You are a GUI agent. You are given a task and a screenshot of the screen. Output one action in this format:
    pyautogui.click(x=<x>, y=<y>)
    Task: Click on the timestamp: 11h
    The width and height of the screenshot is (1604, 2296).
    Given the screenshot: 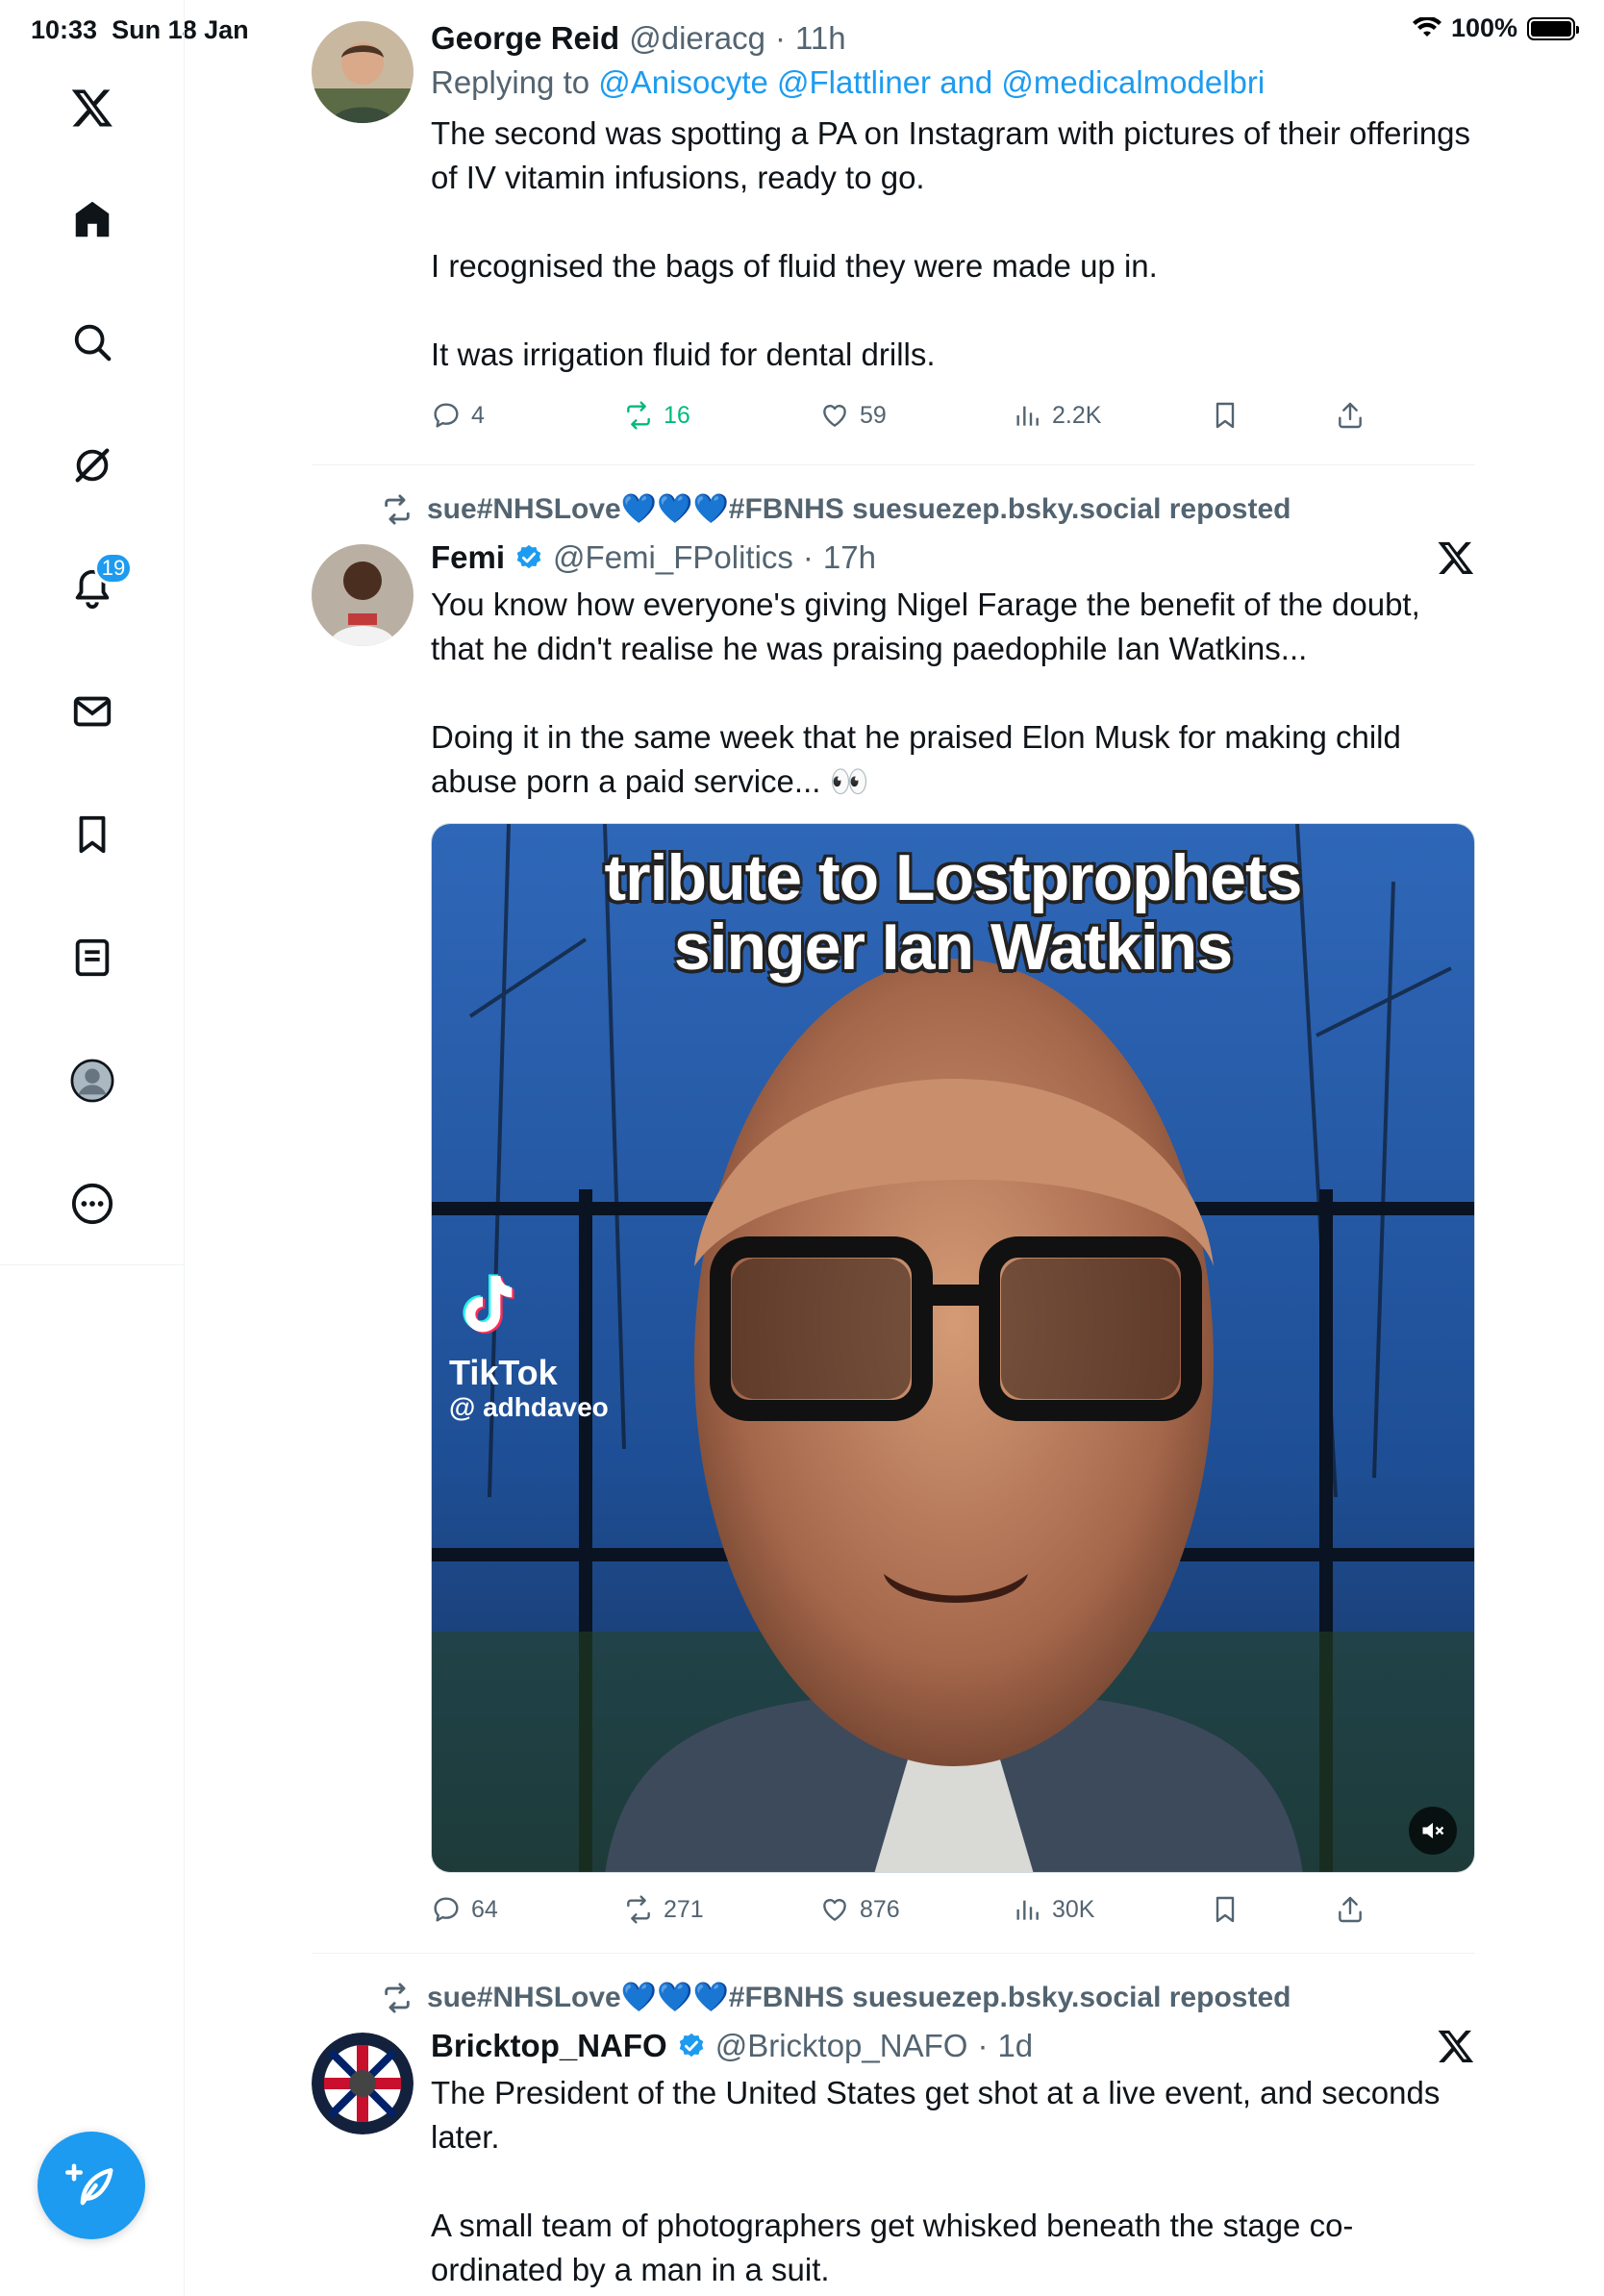 What is the action you would take?
    pyautogui.click(x=820, y=38)
    